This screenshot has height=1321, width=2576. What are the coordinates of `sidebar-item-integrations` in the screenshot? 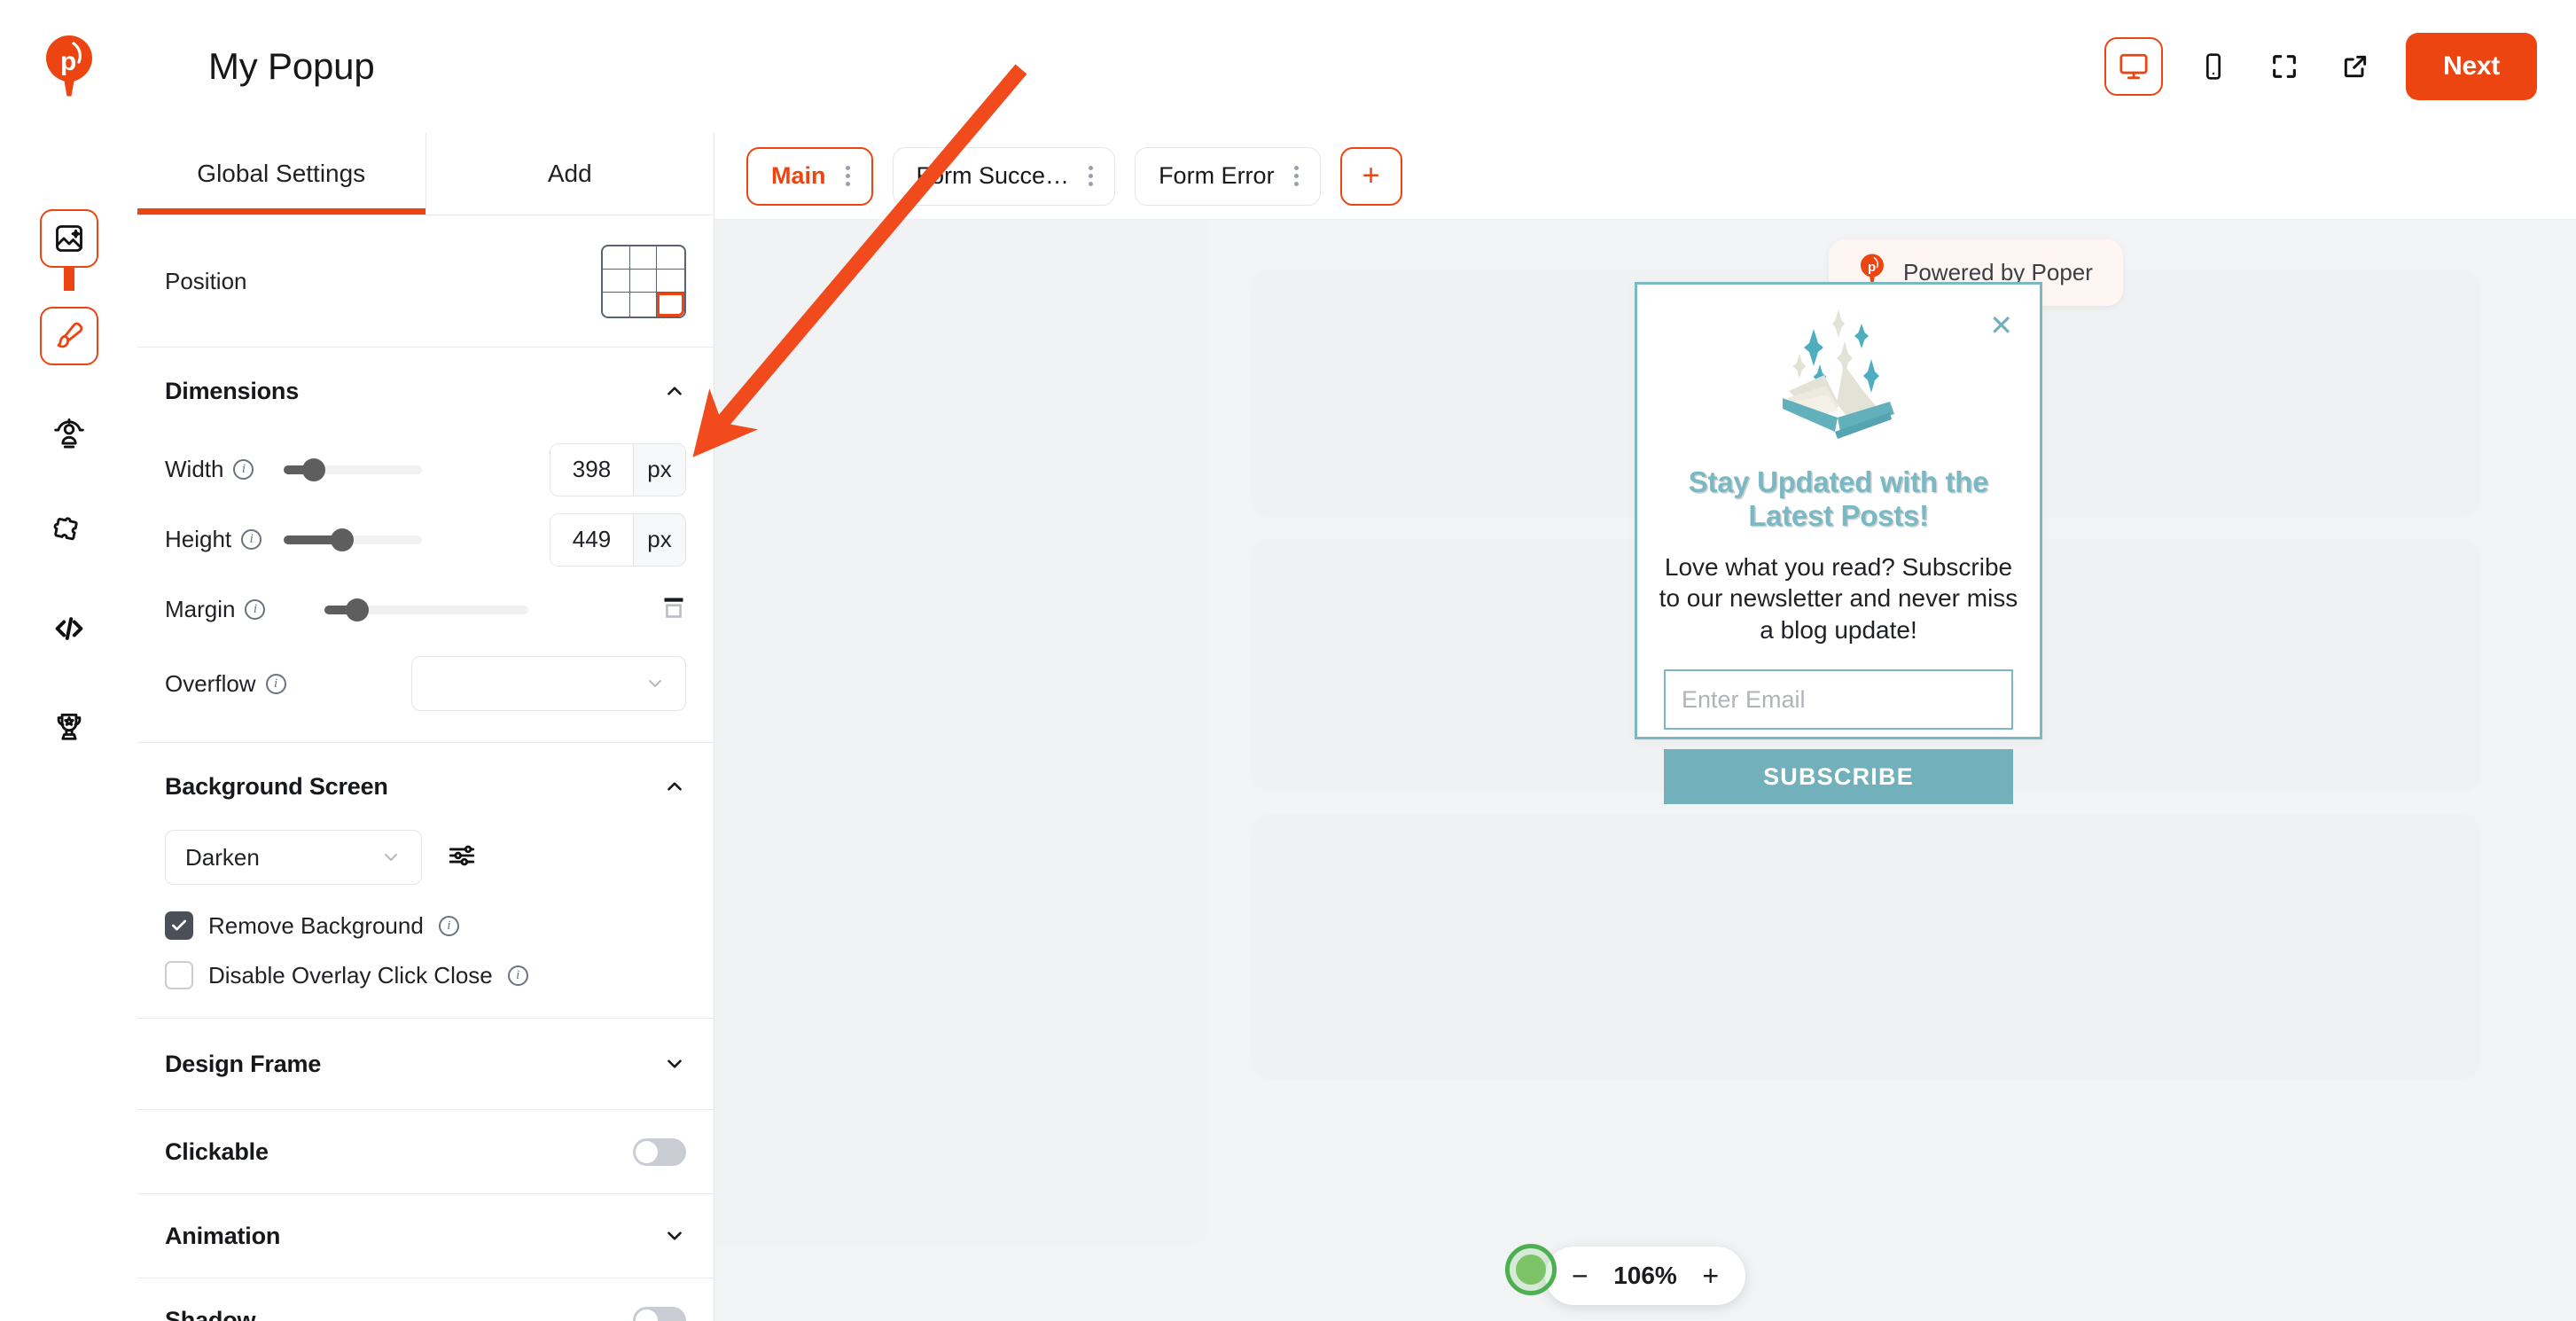 It's located at (68, 531).